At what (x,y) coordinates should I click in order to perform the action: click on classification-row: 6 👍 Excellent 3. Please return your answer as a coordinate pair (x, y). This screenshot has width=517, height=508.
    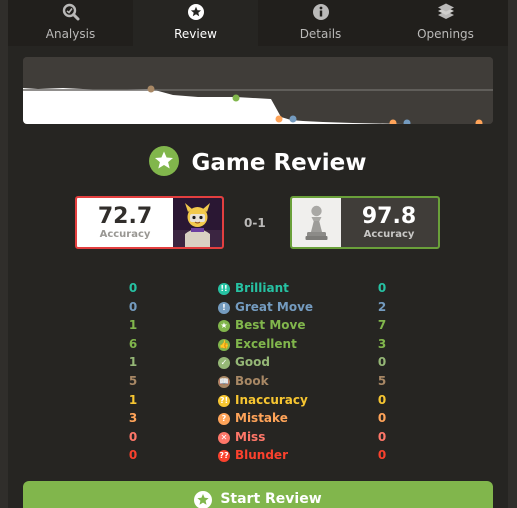
    Looking at the image, I should click on (258, 346).